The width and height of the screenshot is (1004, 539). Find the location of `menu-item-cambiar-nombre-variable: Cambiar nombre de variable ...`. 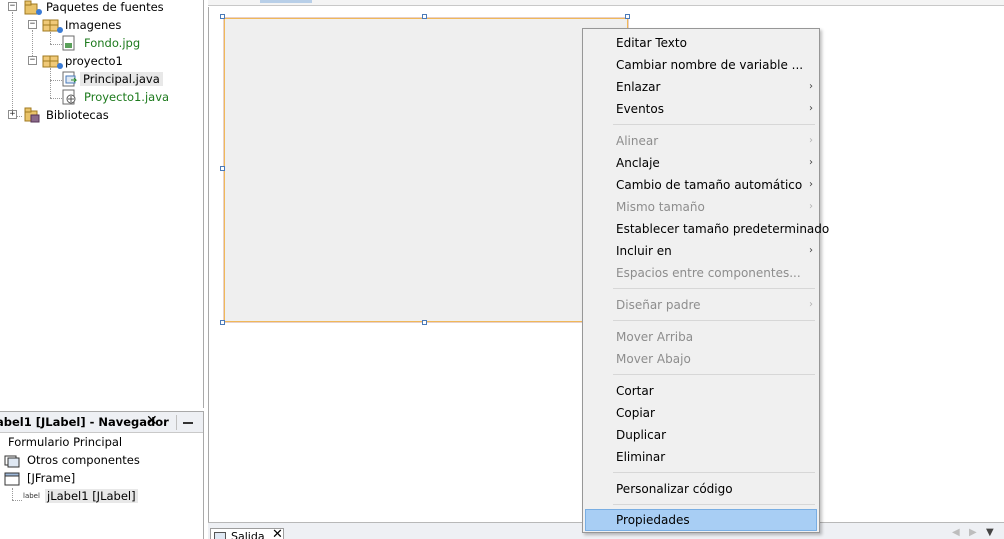

menu-item-cambiar-nombre-variable: Cambiar nombre de variable ... is located at coordinates (701, 65).